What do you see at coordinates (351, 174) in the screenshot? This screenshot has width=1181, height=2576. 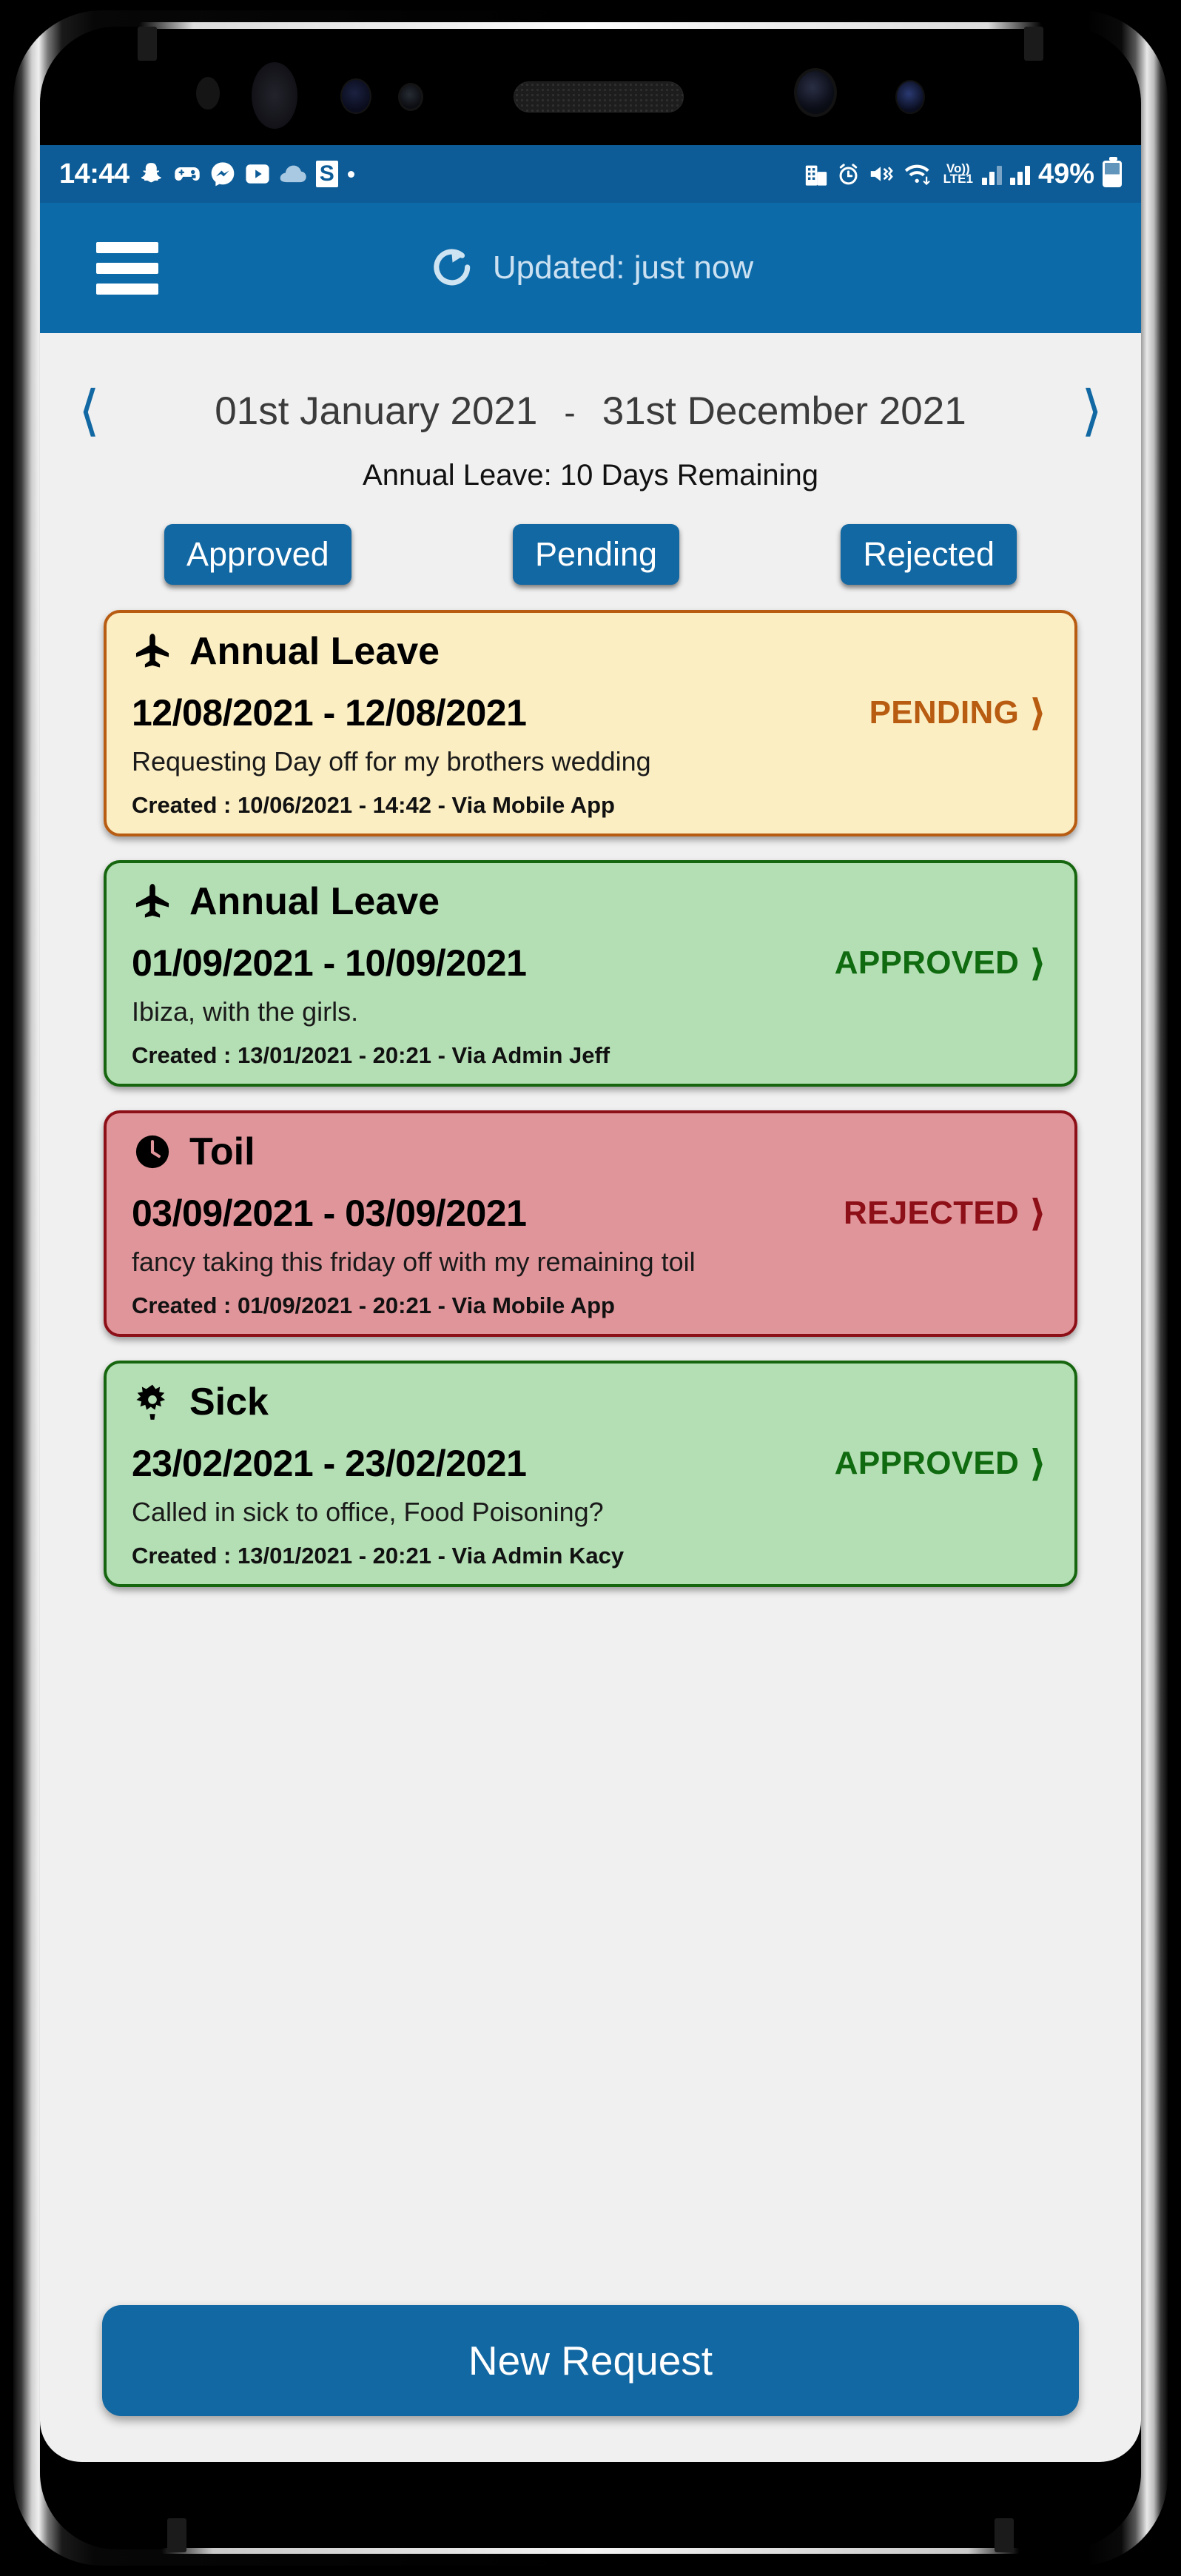 I see `dot-icon` at bounding box center [351, 174].